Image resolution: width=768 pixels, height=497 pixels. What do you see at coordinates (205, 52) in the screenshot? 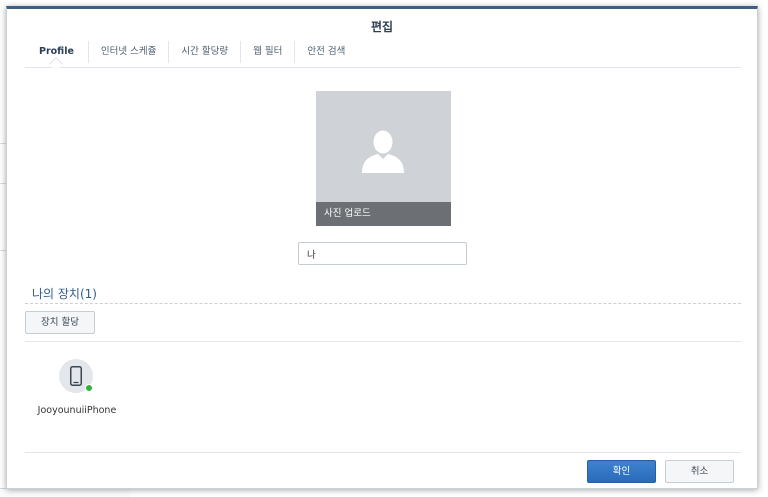
I see `tab-time-quota: 시간 할당량` at bounding box center [205, 52].